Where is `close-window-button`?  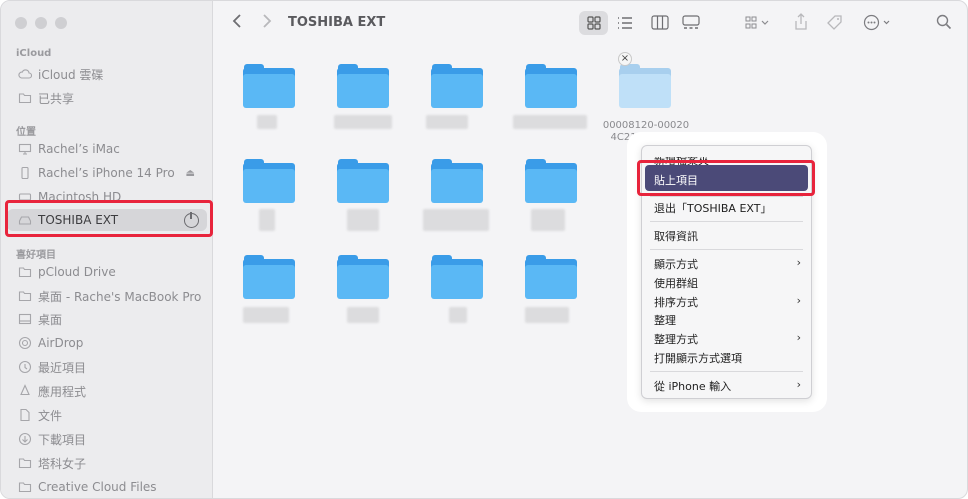
close-window-button is located at coordinates (21, 23).